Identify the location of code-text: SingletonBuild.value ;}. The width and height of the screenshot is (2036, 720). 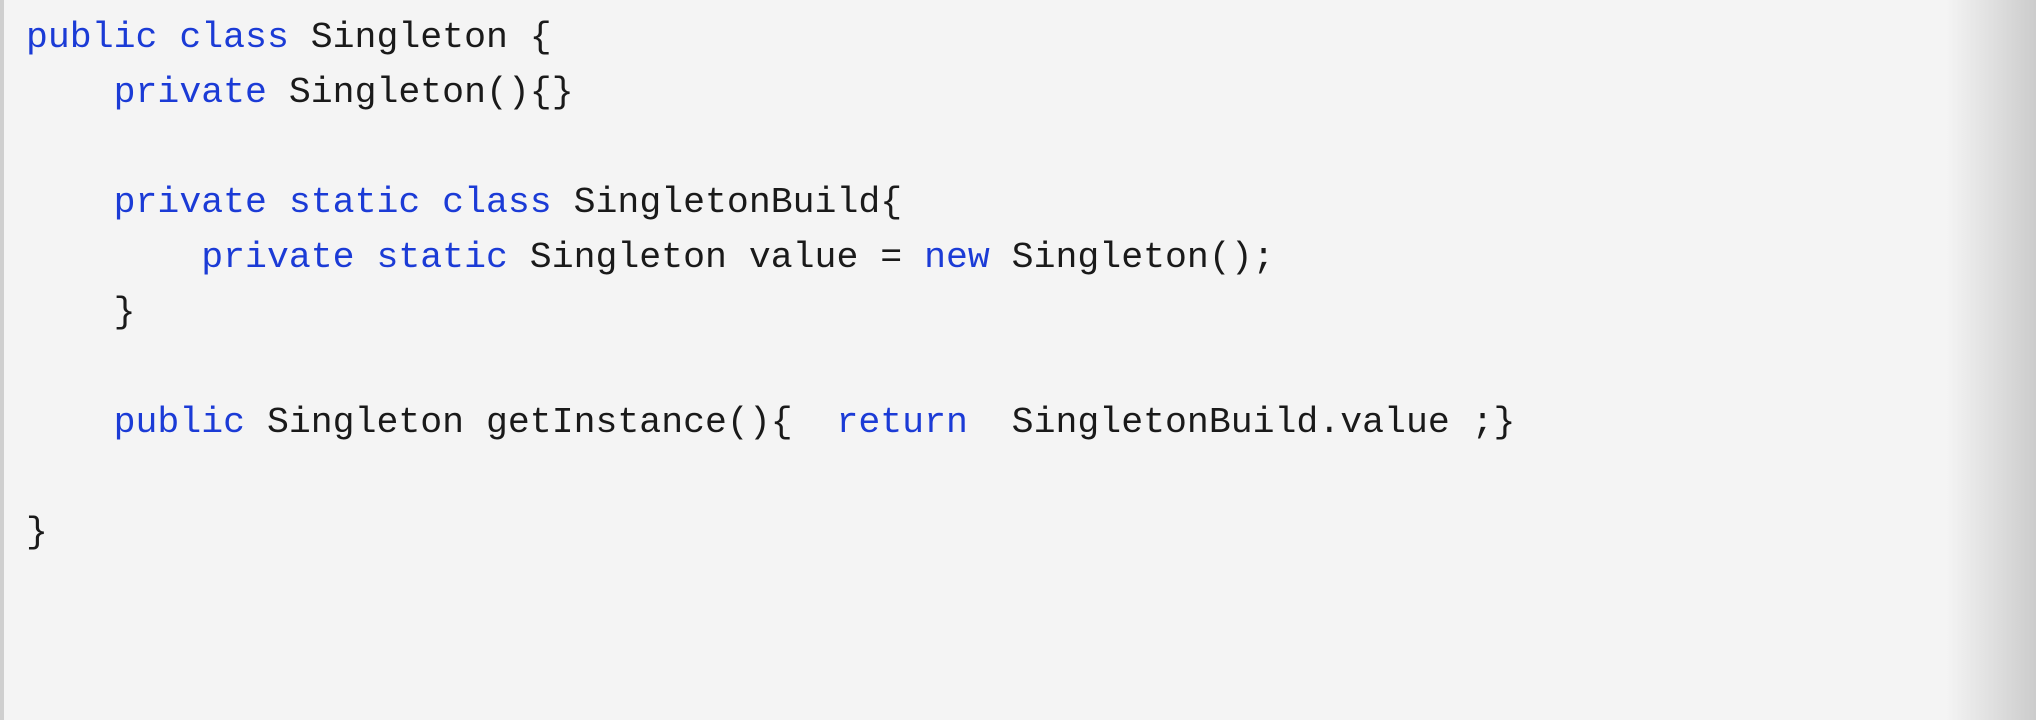
(1241, 422).